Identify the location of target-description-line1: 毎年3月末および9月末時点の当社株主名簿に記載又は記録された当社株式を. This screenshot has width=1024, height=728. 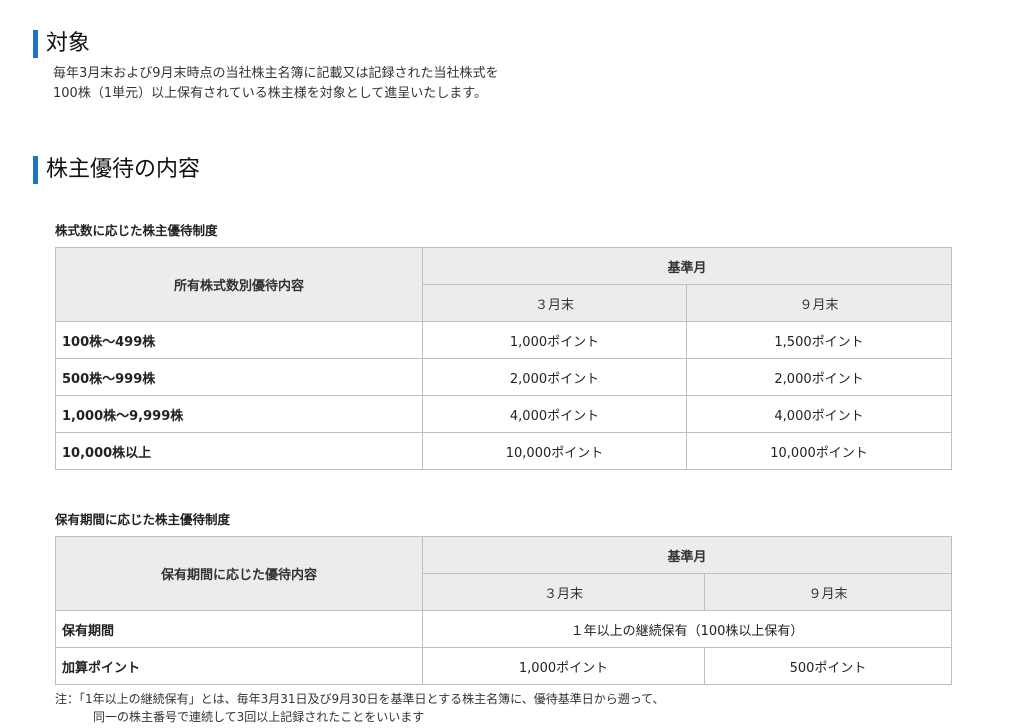
(276, 73).